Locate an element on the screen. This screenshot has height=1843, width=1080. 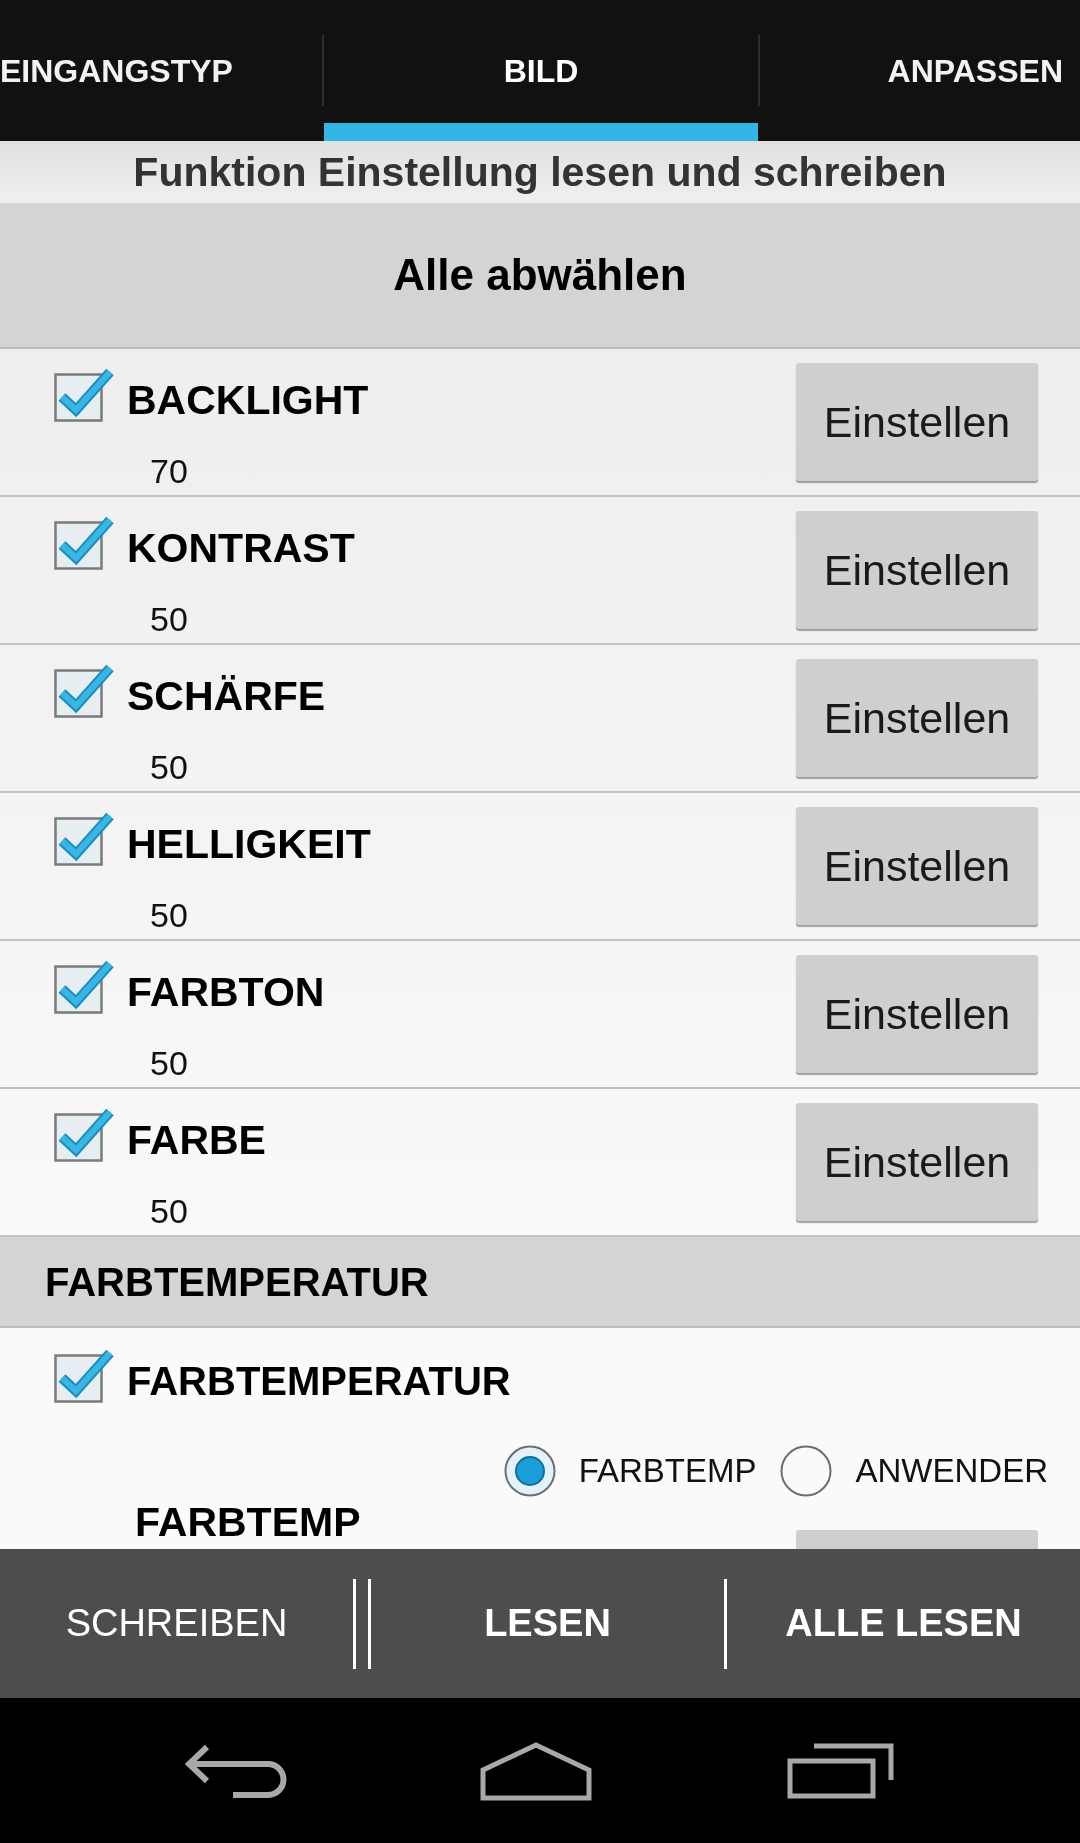
action-button: SCHREIBEN is located at coordinates (176, 1623).